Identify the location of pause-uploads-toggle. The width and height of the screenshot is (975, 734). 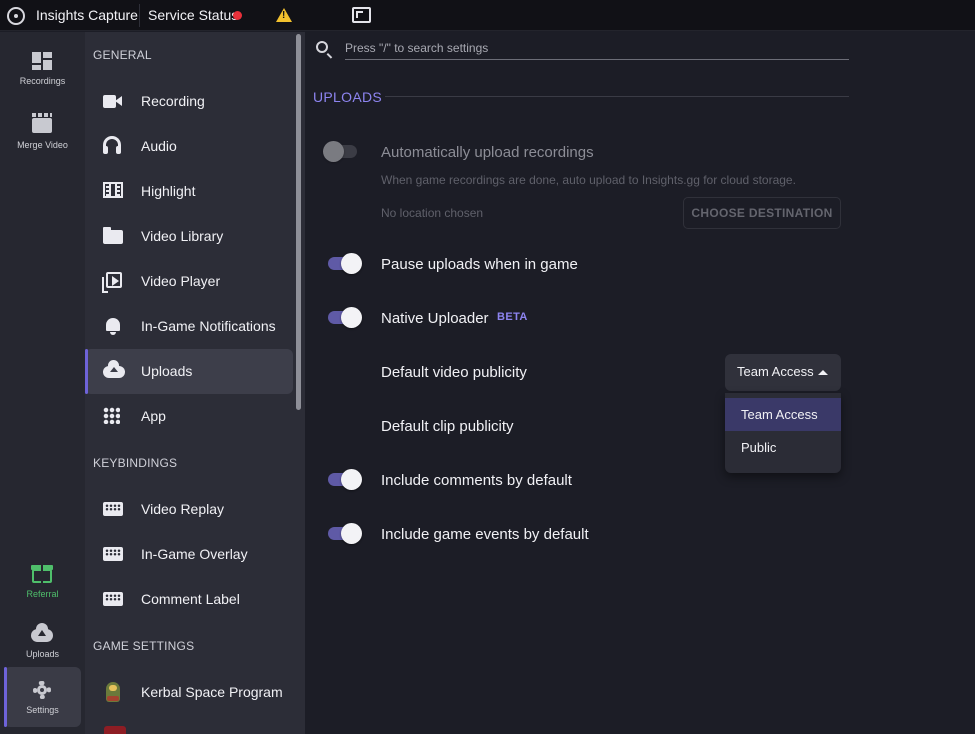
(345, 264).